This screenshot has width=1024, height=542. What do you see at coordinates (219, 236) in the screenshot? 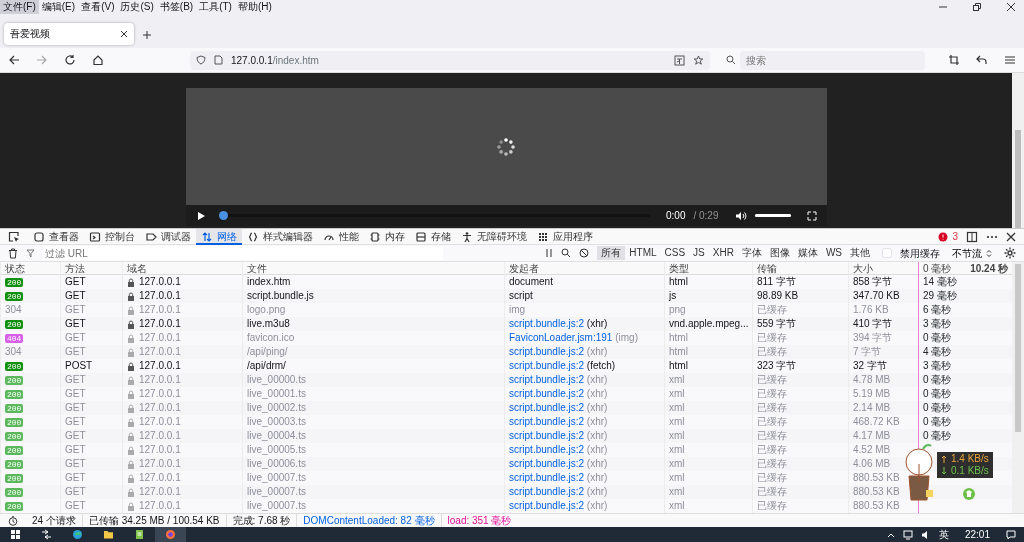
I see `devtools-tab: 网络` at bounding box center [219, 236].